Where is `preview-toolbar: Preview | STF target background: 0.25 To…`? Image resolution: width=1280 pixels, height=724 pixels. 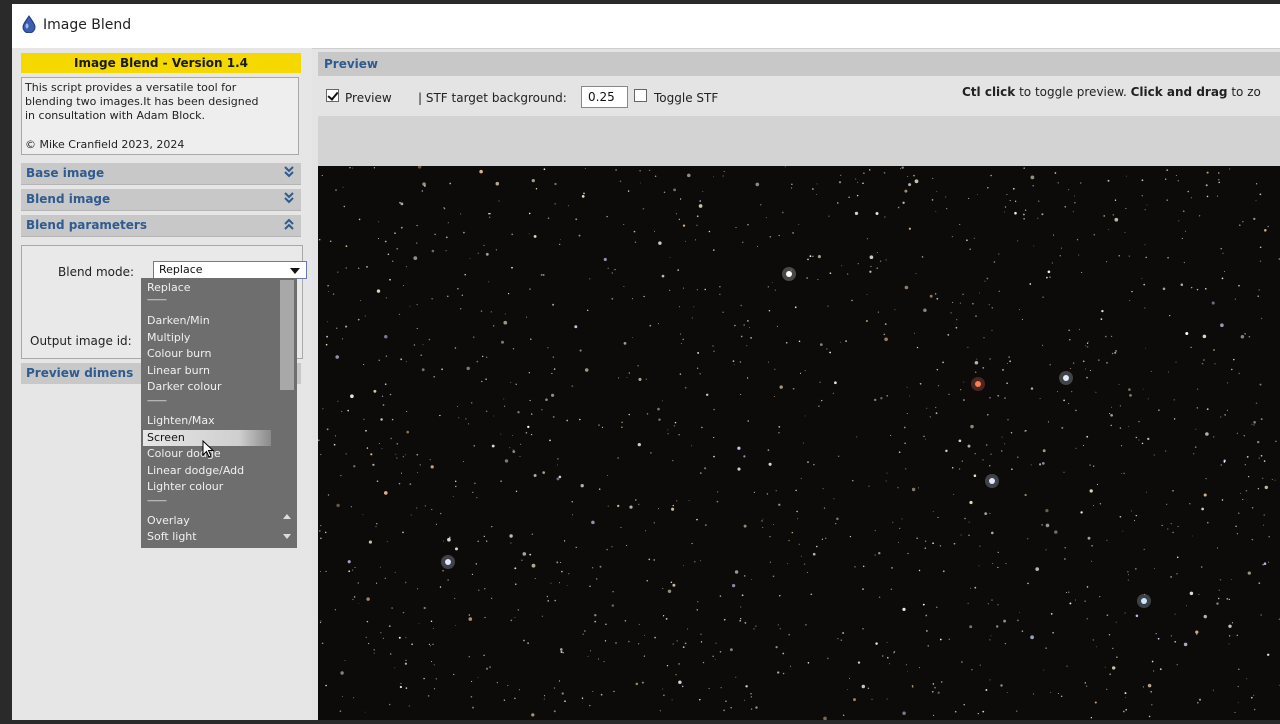 preview-toolbar: Preview | STF target background: 0.25 To… is located at coordinates (799, 97).